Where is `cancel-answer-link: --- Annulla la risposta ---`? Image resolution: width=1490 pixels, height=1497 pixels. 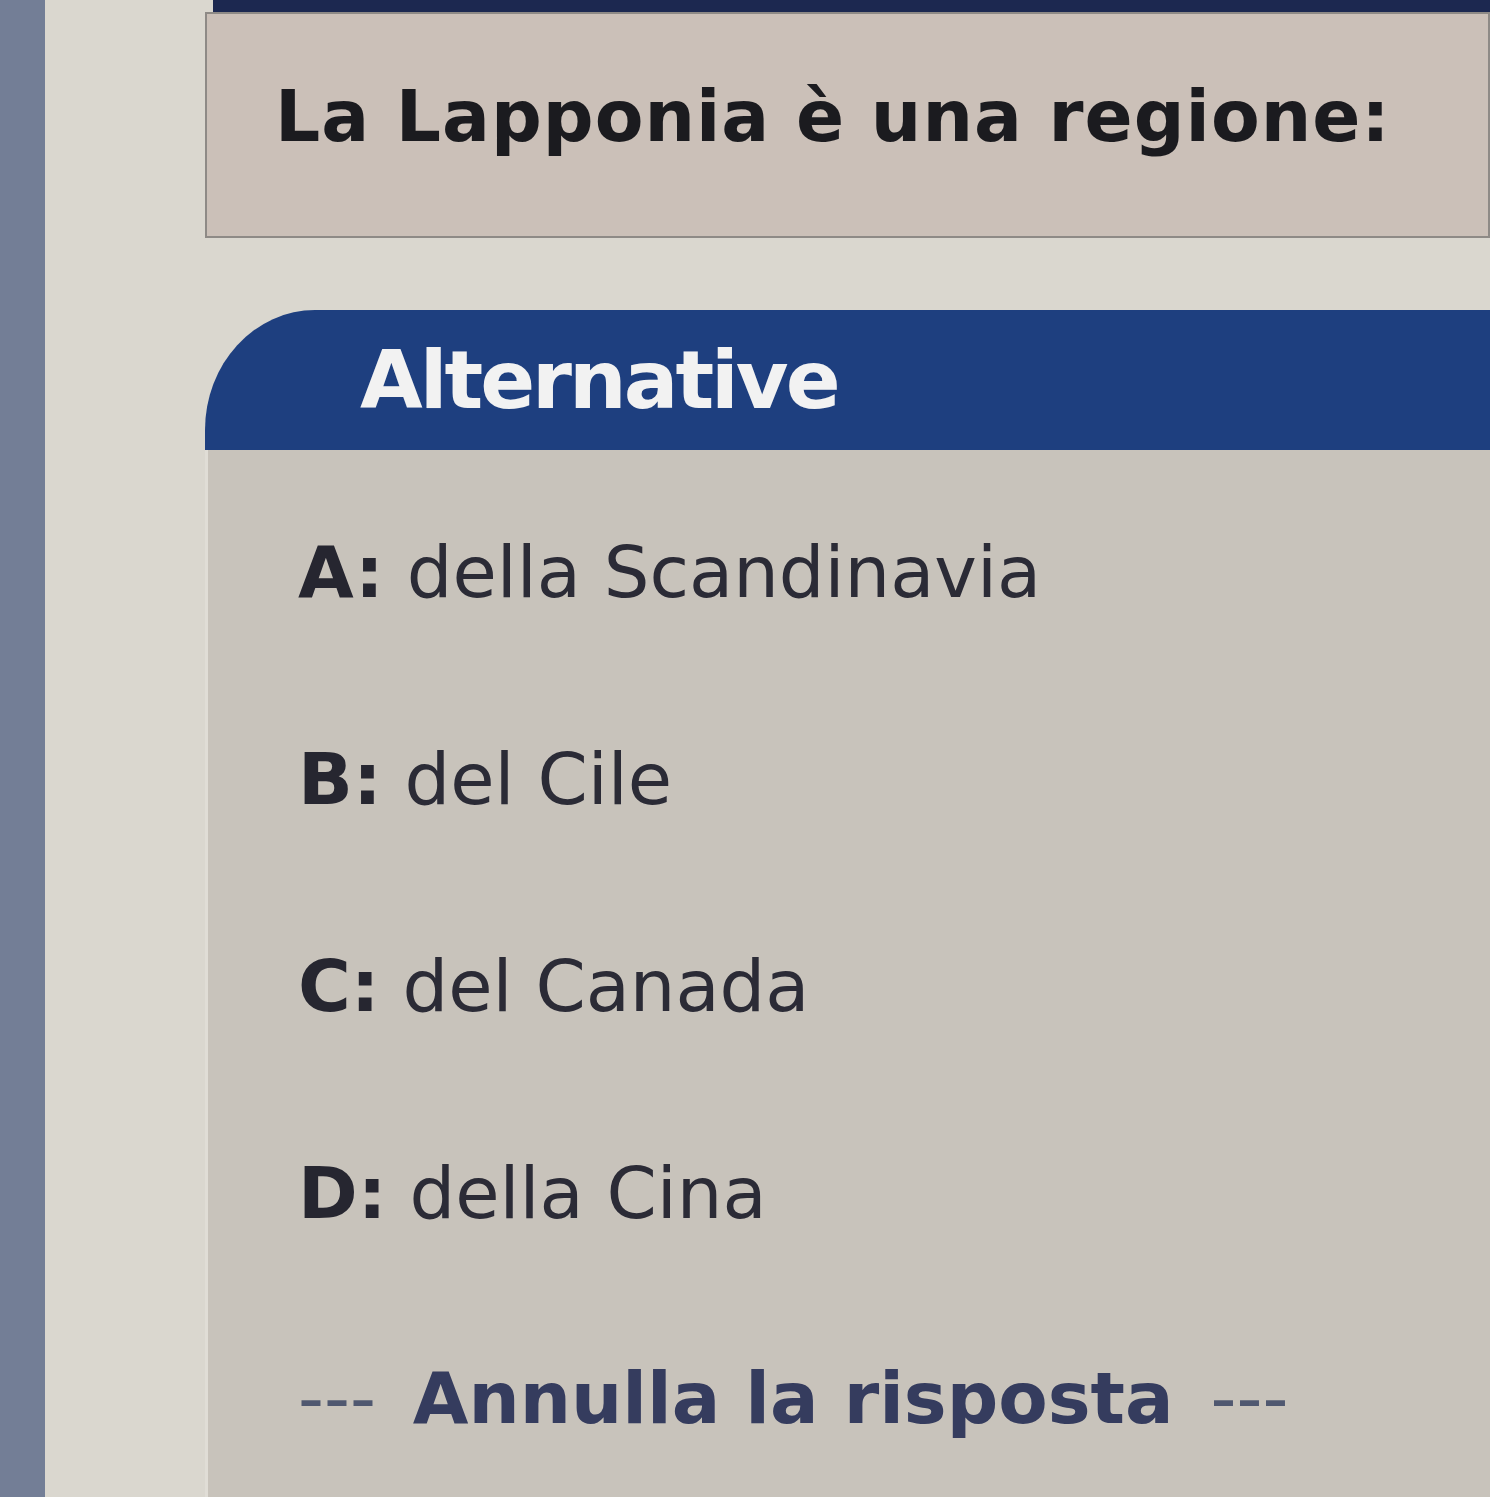 cancel-answer-link: --- Annulla la risposta --- is located at coordinates (793, 1398).